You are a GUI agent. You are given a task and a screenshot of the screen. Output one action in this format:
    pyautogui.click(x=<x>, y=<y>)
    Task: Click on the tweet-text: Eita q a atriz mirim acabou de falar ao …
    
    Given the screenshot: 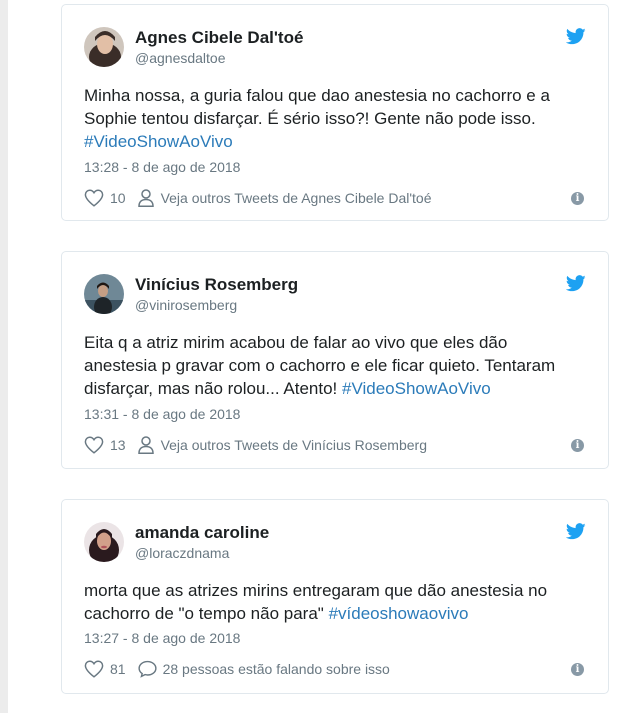 What is the action you would take?
    pyautogui.click(x=334, y=365)
    